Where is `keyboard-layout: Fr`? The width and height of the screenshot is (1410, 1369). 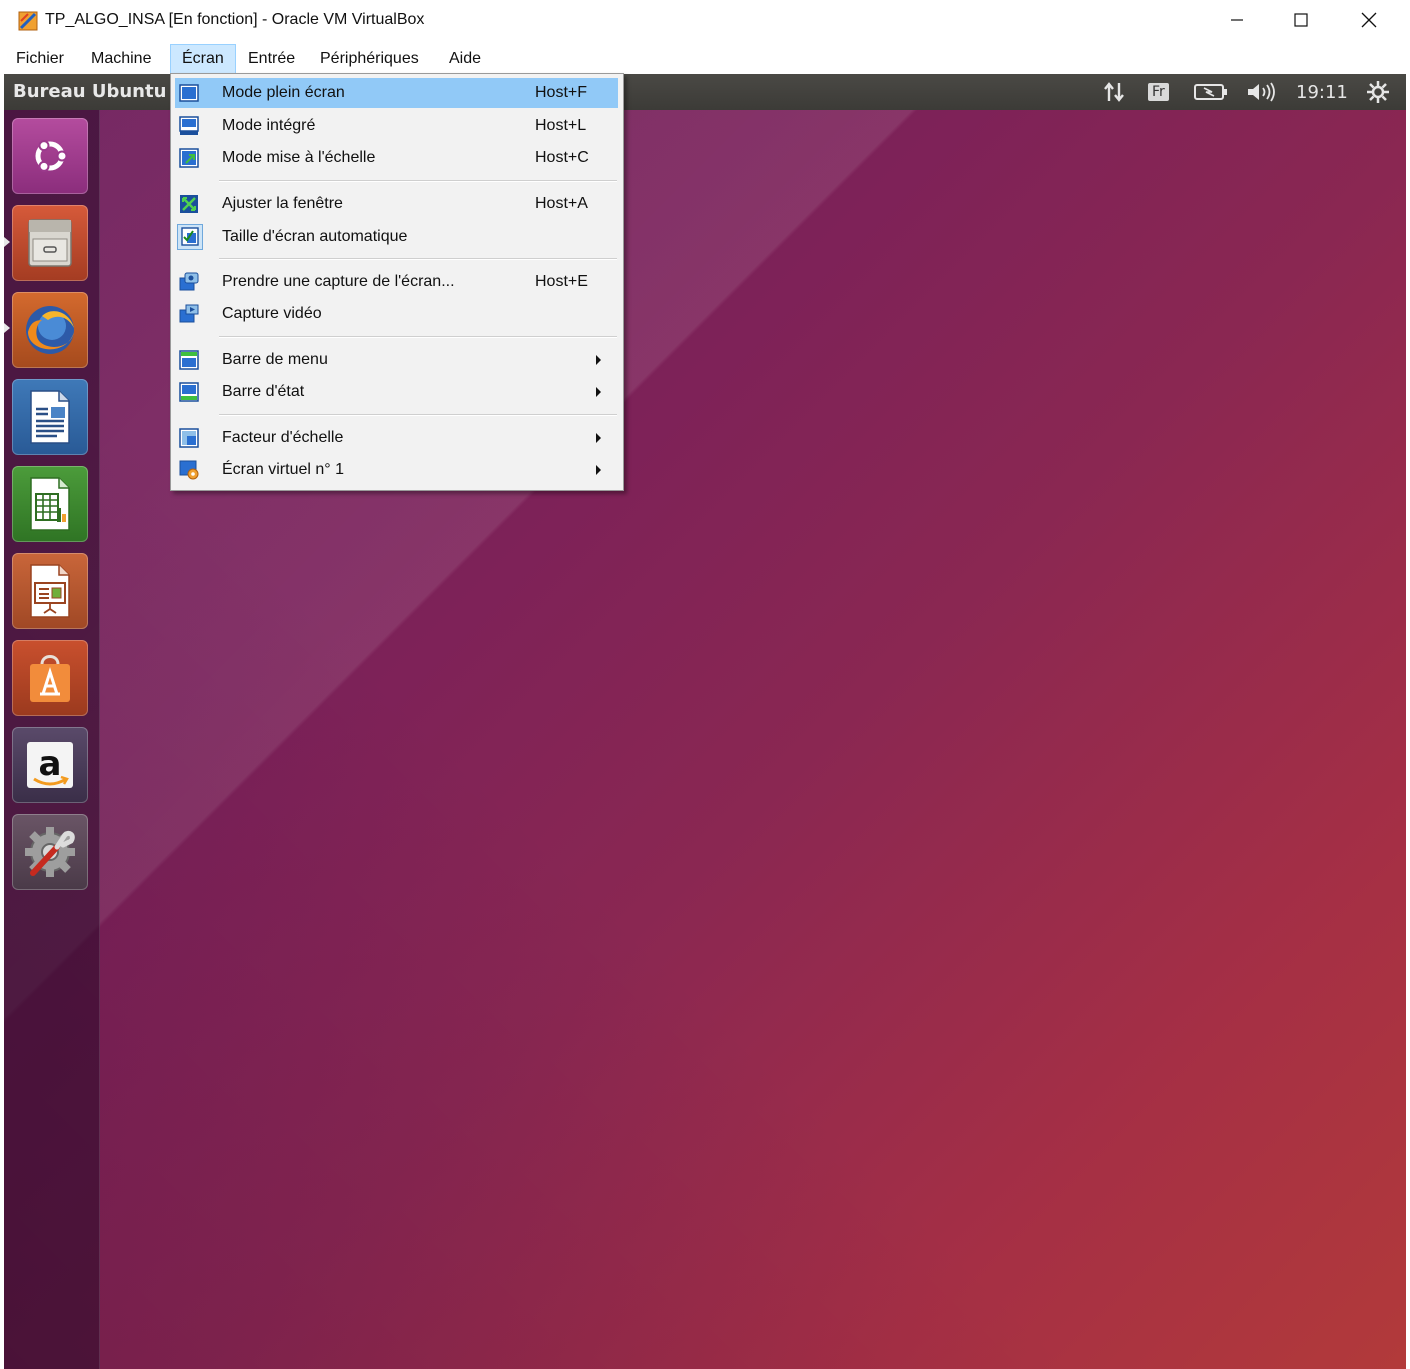 keyboard-layout: Fr is located at coordinates (1158, 92).